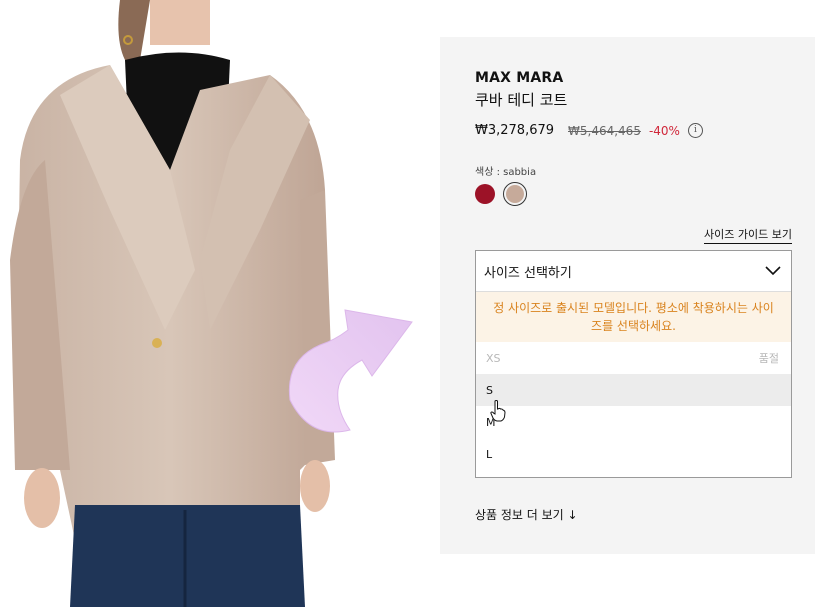 This screenshot has width=815, height=607. What do you see at coordinates (633, 317) in the screenshot?
I see `size-notice: 정 사이즈로 출시된 모델입니다. 평소에 착용하시는 사이즈를 선택하세요.` at bounding box center [633, 317].